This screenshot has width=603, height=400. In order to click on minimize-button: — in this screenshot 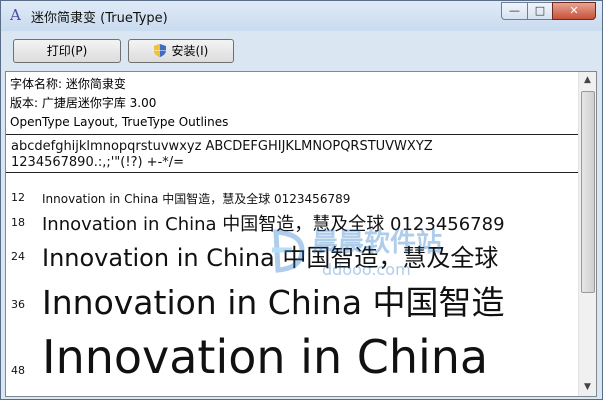, I will do `click(514, 11)`.